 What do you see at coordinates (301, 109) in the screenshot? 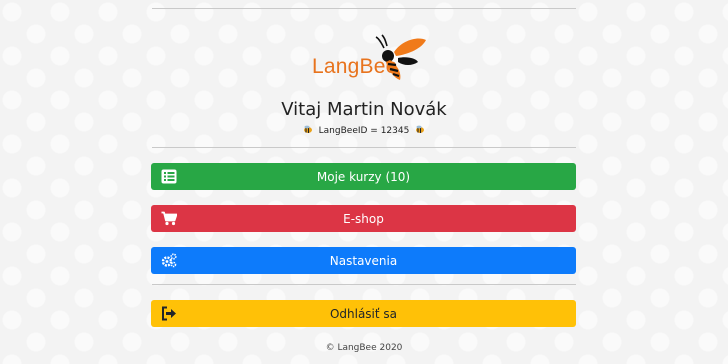
I see `greeting-text: Vitaj` at bounding box center [301, 109].